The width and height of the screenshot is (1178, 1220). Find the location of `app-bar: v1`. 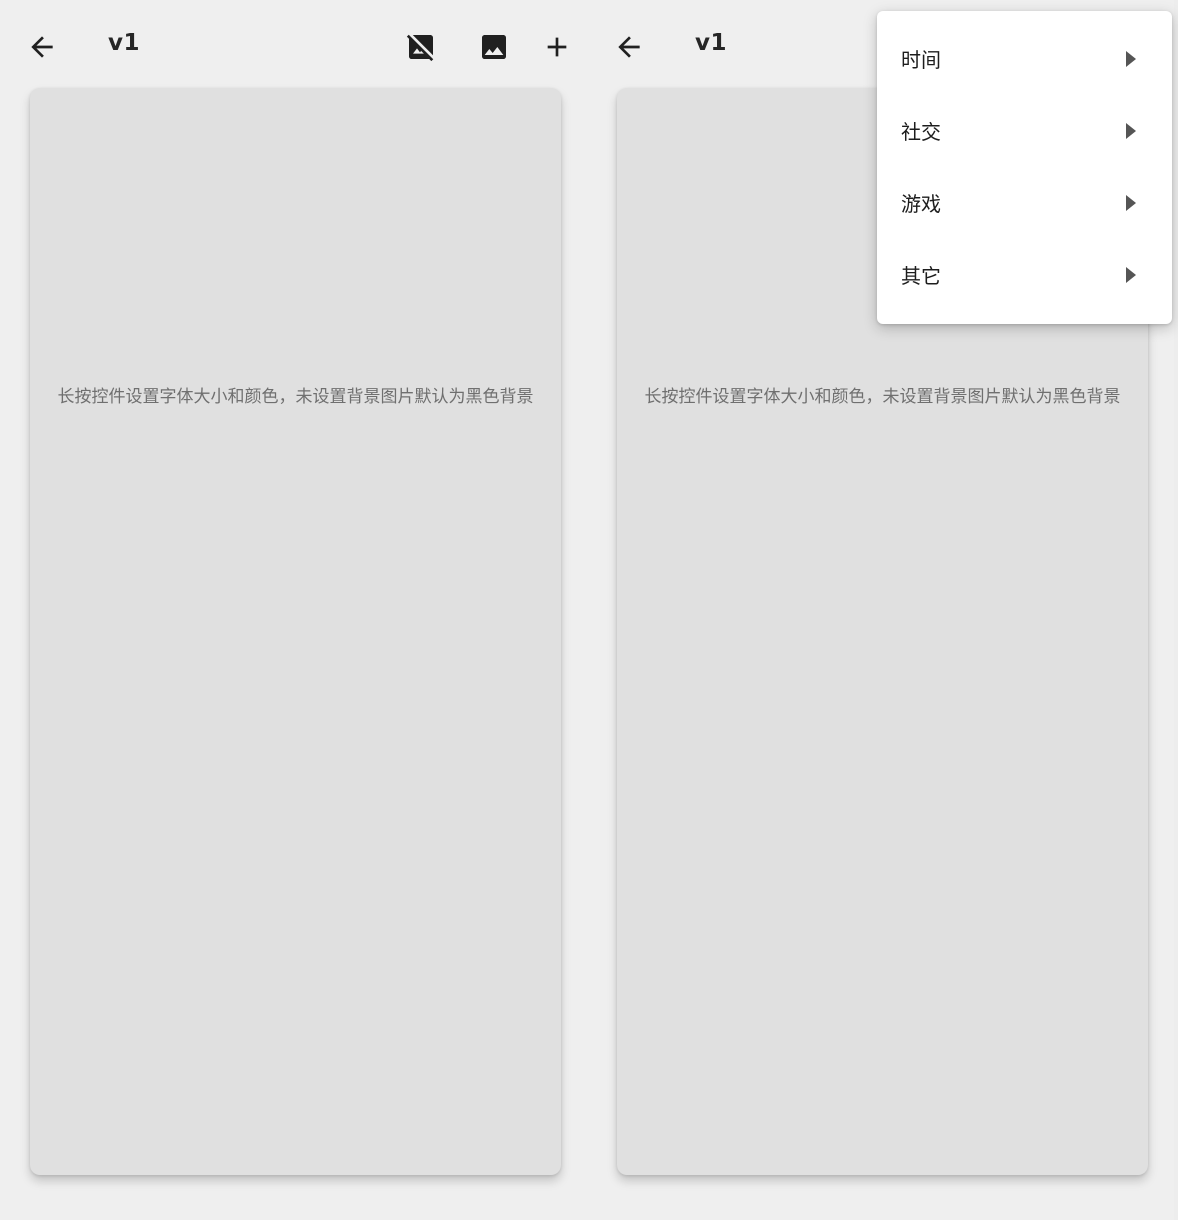

app-bar: v1 is located at coordinates (293, 46).